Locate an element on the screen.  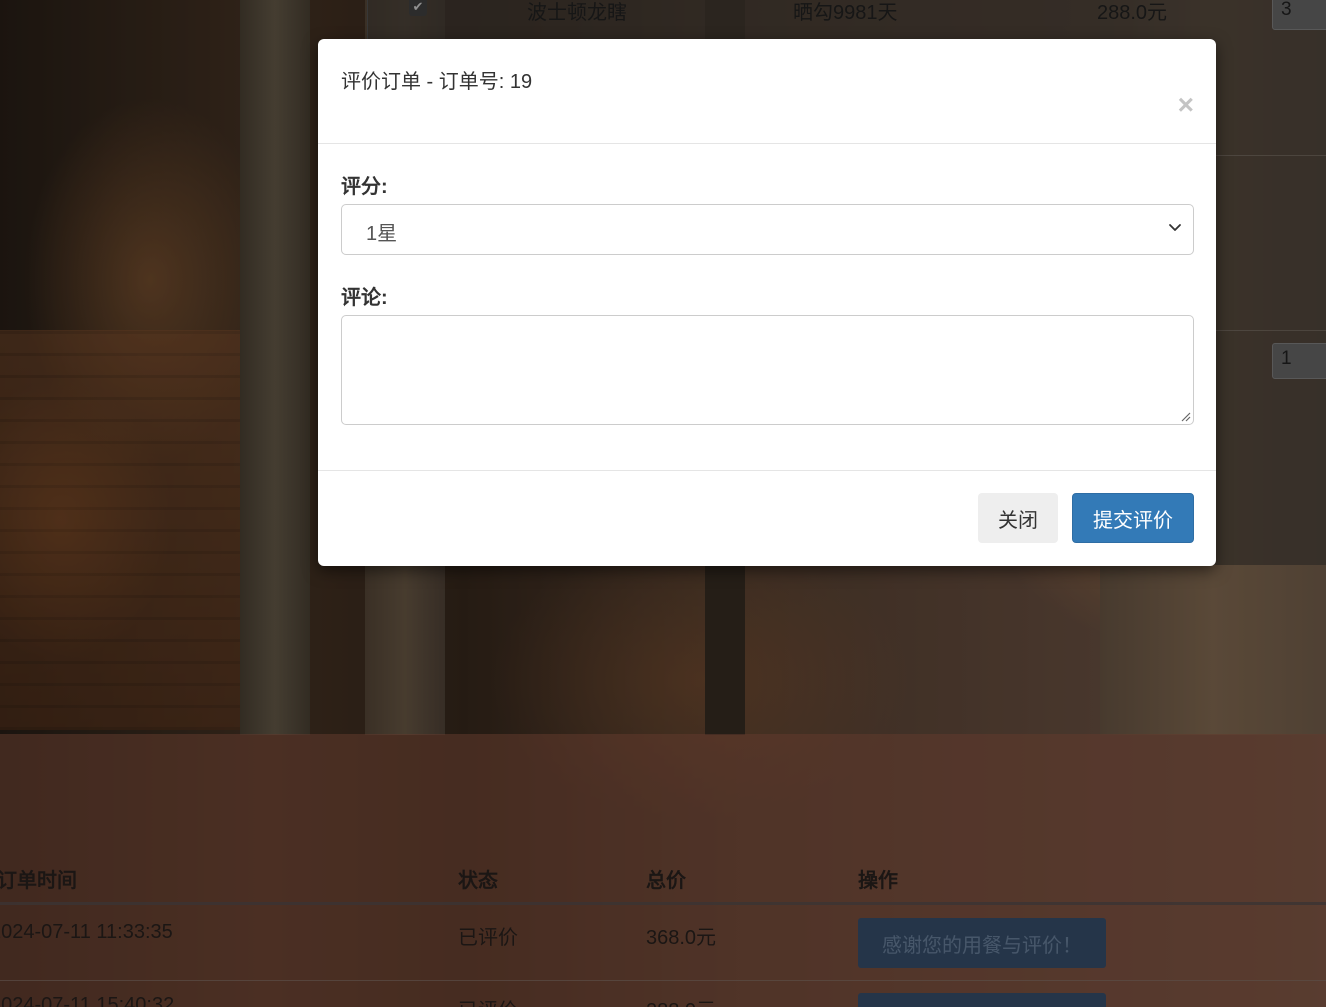
rating-selected-value: 1星 is located at coordinates (382, 234).